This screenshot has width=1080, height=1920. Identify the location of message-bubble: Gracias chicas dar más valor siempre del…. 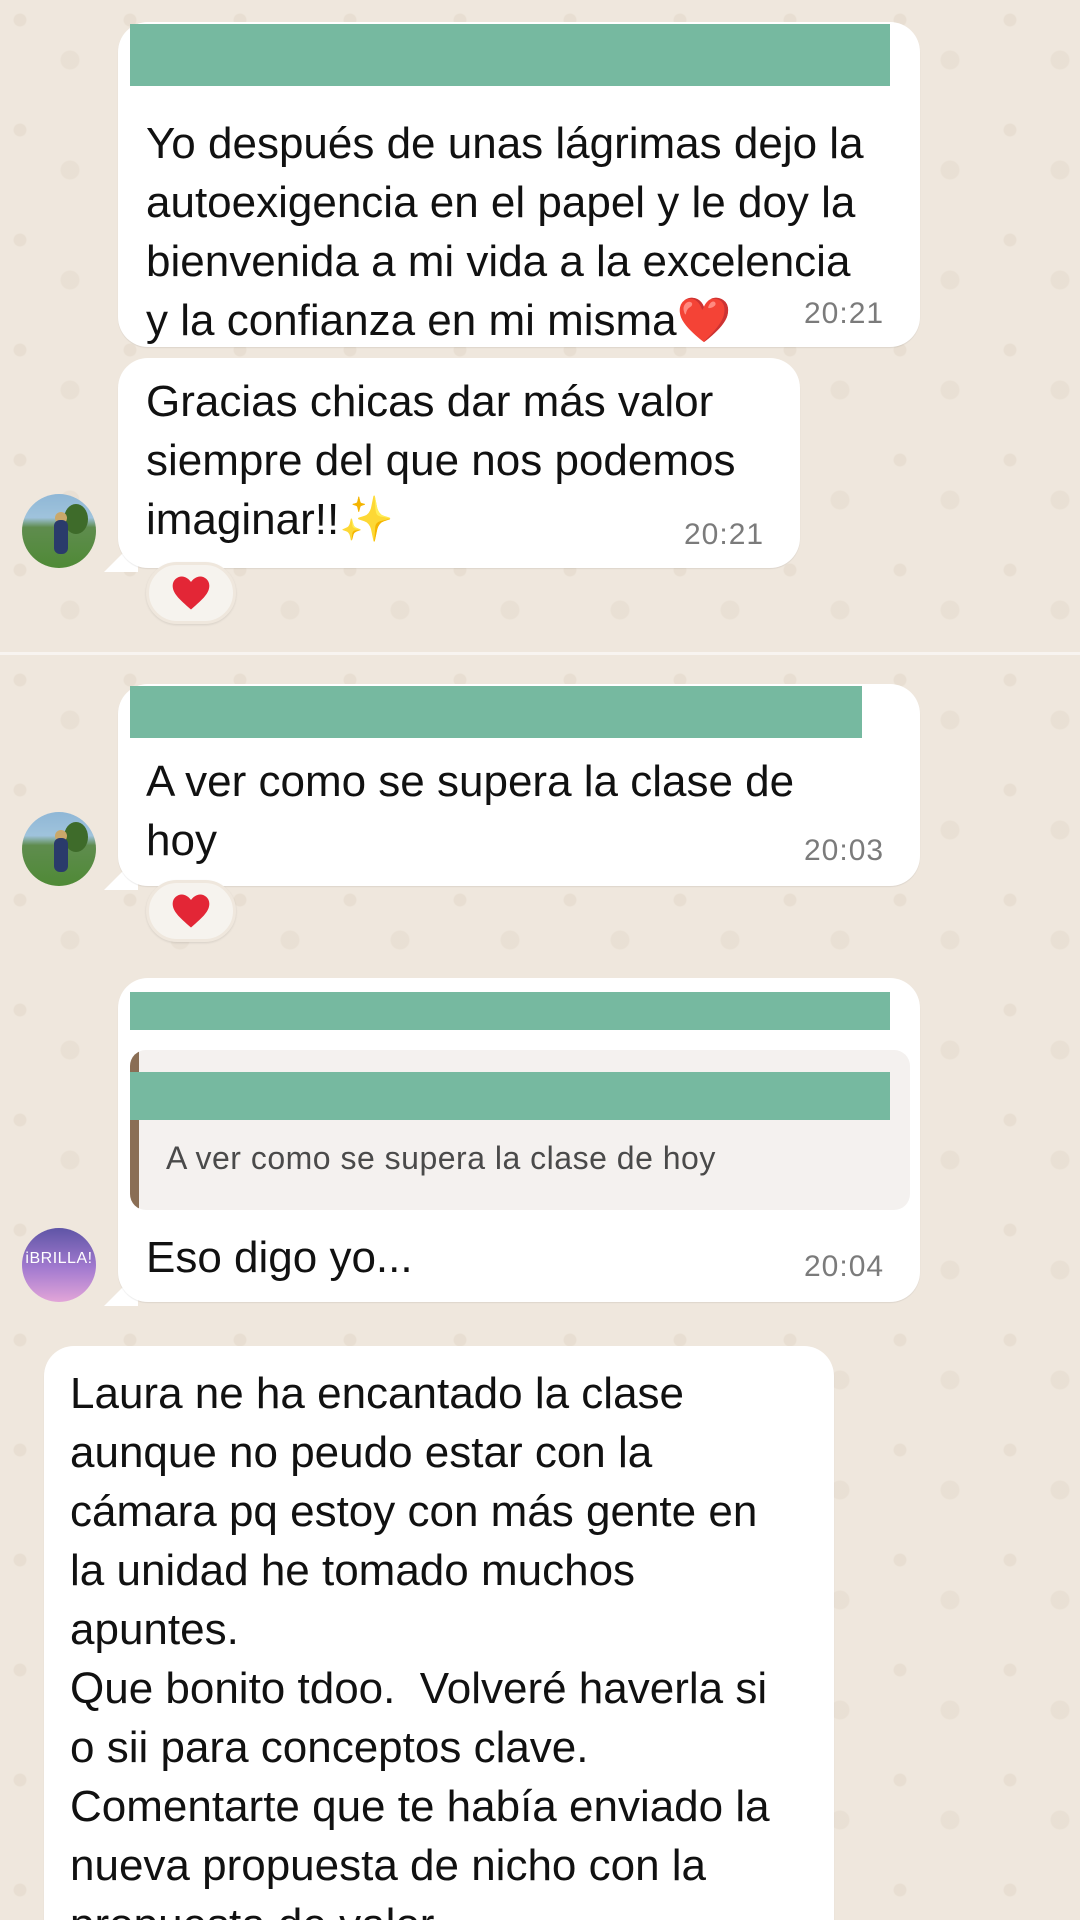
(459, 463).